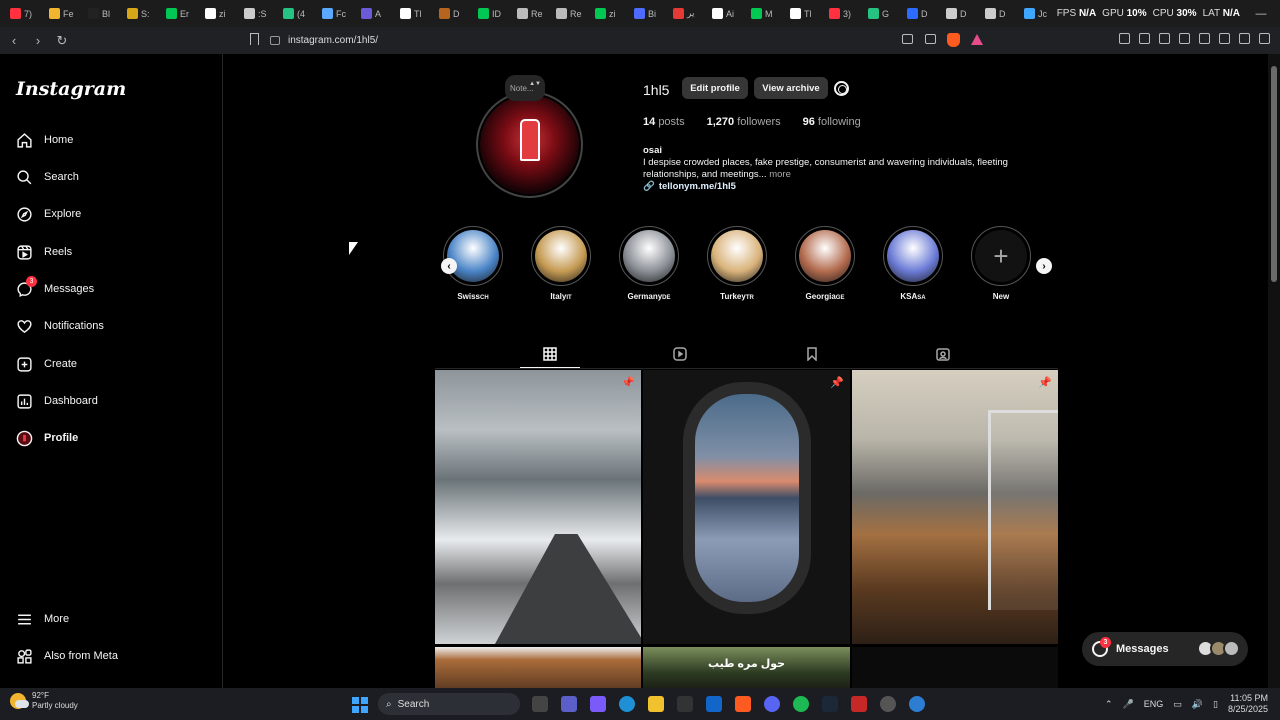  I want to click on browser-tab: Ai, so click(727, 14).